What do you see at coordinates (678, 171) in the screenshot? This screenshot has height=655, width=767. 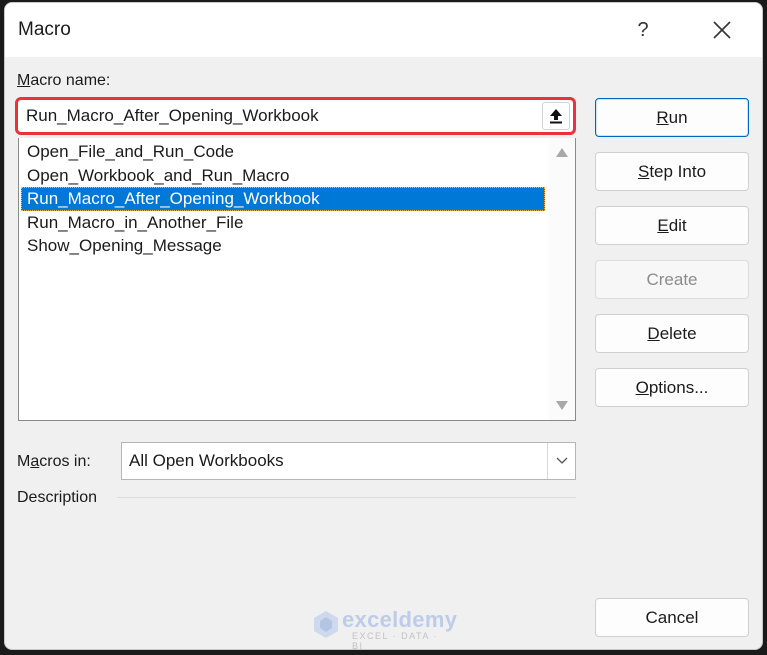 I see `button-label: tep Into` at bounding box center [678, 171].